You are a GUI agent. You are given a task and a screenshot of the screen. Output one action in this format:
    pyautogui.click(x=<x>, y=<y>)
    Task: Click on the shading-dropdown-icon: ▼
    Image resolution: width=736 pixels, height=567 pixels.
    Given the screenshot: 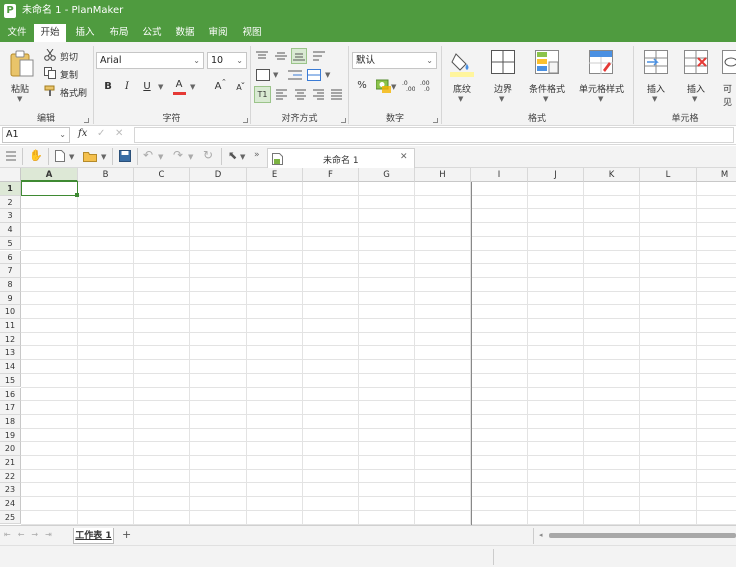 What is the action you would take?
    pyautogui.click(x=460, y=99)
    